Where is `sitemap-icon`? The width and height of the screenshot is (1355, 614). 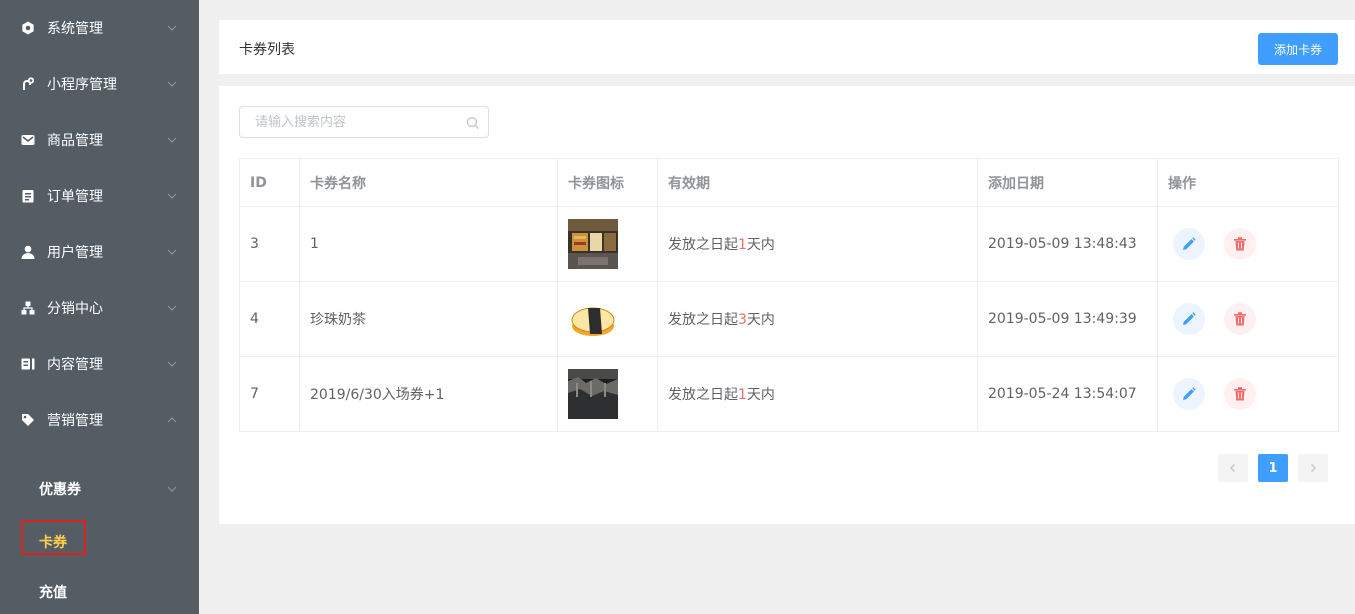 sitemap-icon is located at coordinates (28, 308).